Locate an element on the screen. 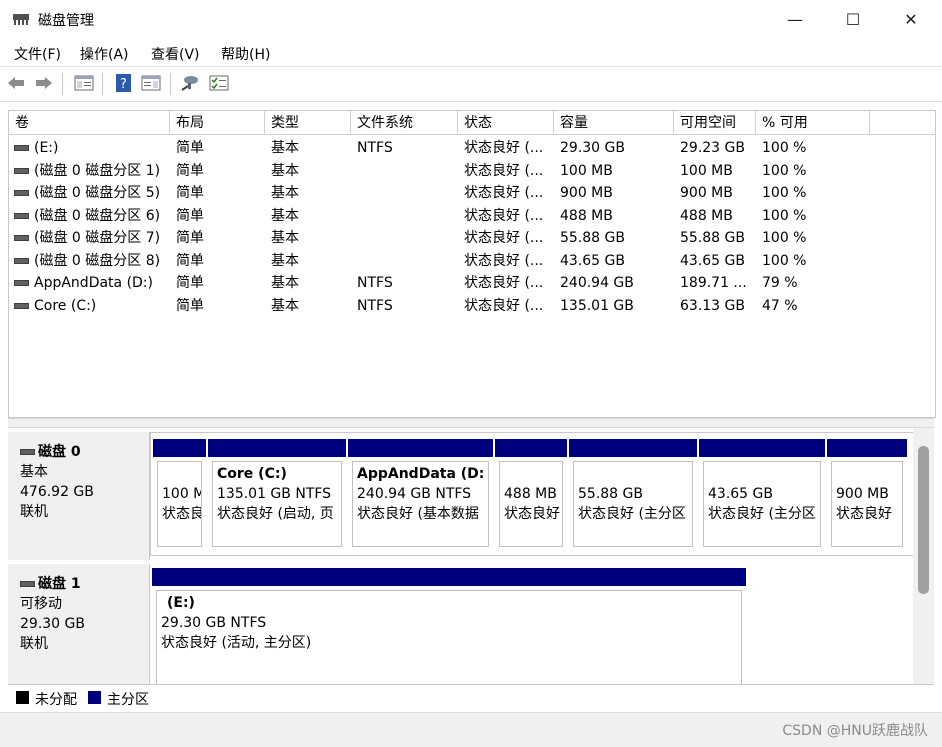 The image size is (942, 747). disk-0-label: 磁盘 0 基本 476.92 GB 联机 is located at coordinates (79, 496).